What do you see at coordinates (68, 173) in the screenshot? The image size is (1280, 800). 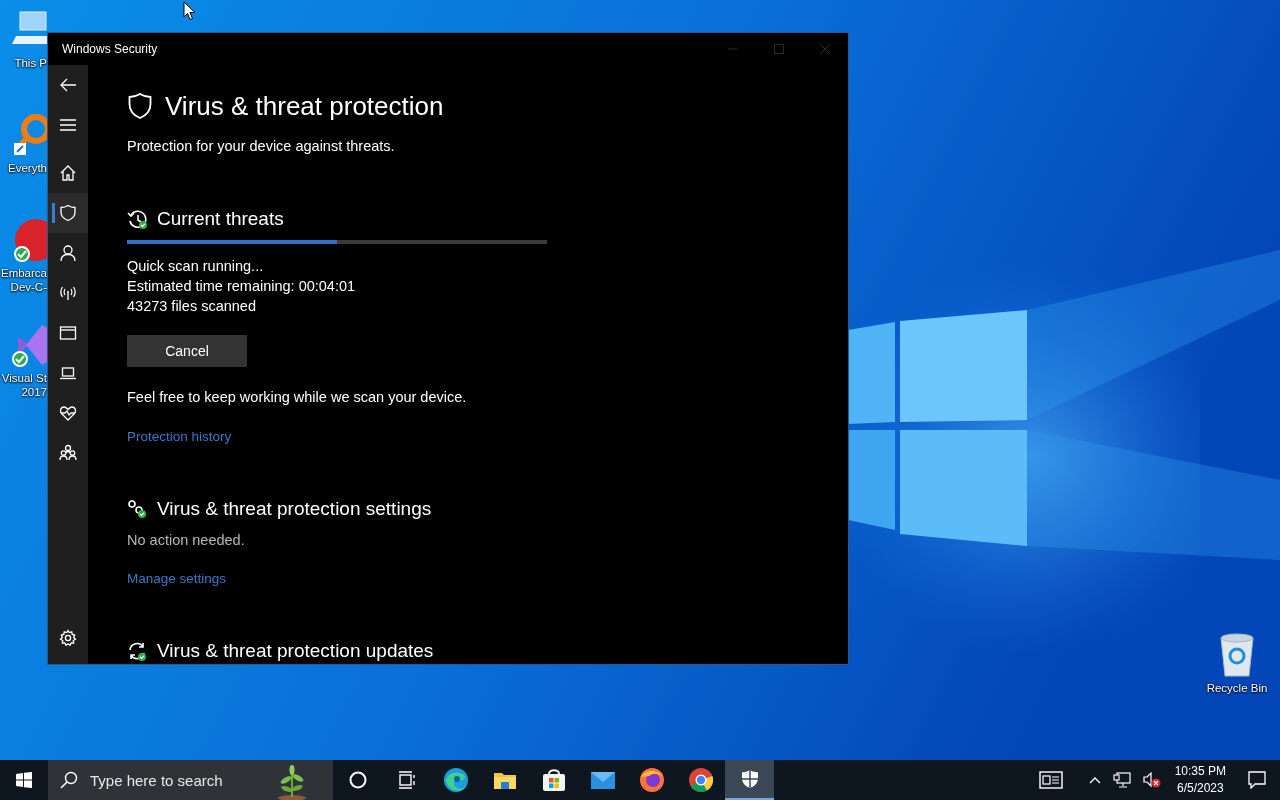 I see `home-icon` at bounding box center [68, 173].